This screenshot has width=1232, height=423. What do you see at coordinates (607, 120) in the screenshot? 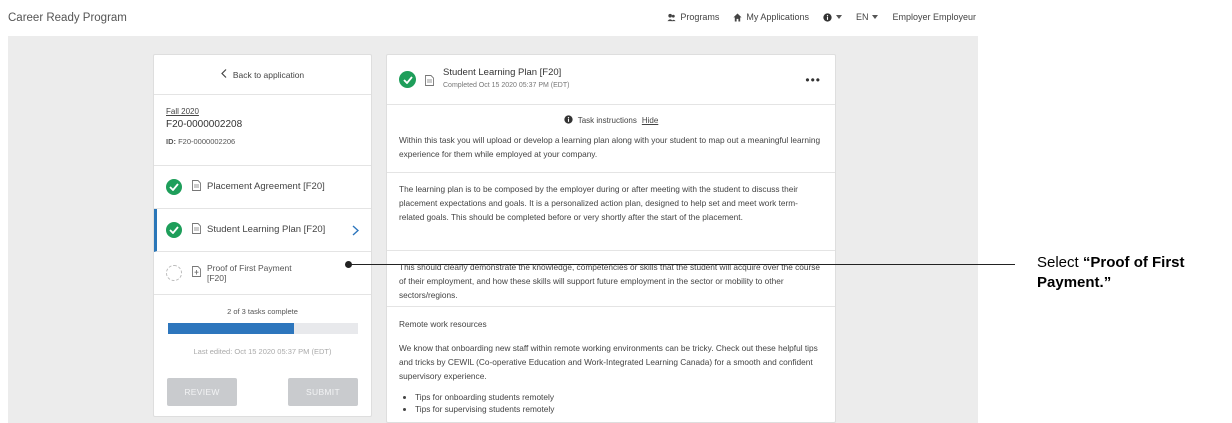
I see `instructions-label: Task instructions` at bounding box center [607, 120].